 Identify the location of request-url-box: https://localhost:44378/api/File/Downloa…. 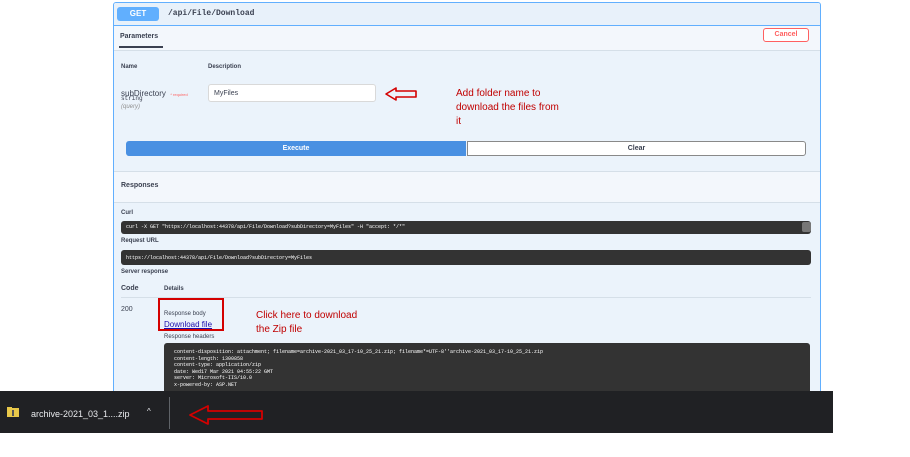
(466, 257).